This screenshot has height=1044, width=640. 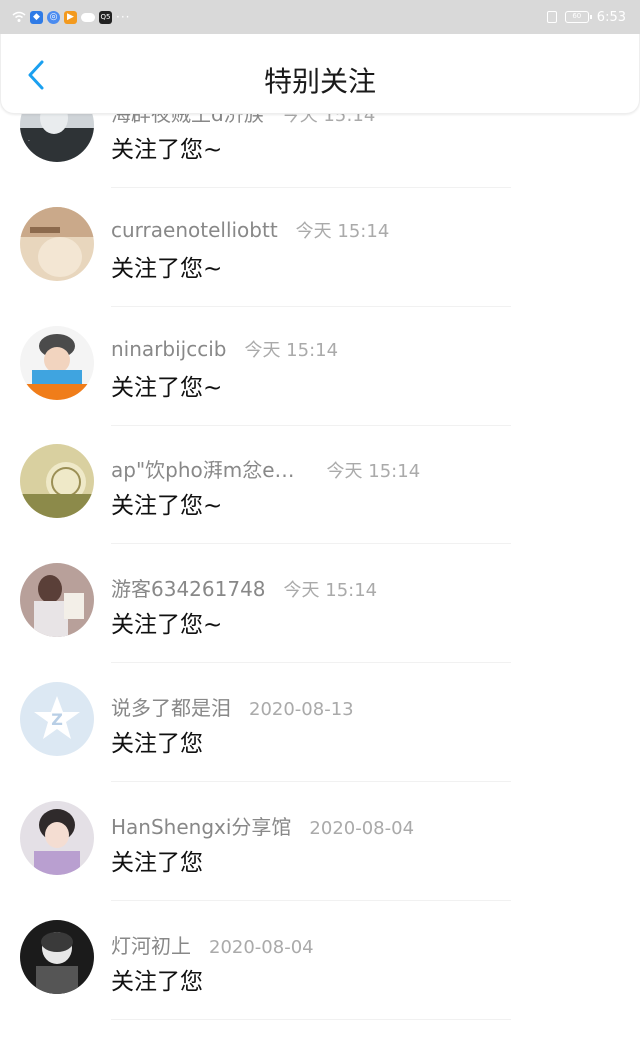 What do you see at coordinates (194, 230) in the screenshot?
I see `username: curraenotelliobtt` at bounding box center [194, 230].